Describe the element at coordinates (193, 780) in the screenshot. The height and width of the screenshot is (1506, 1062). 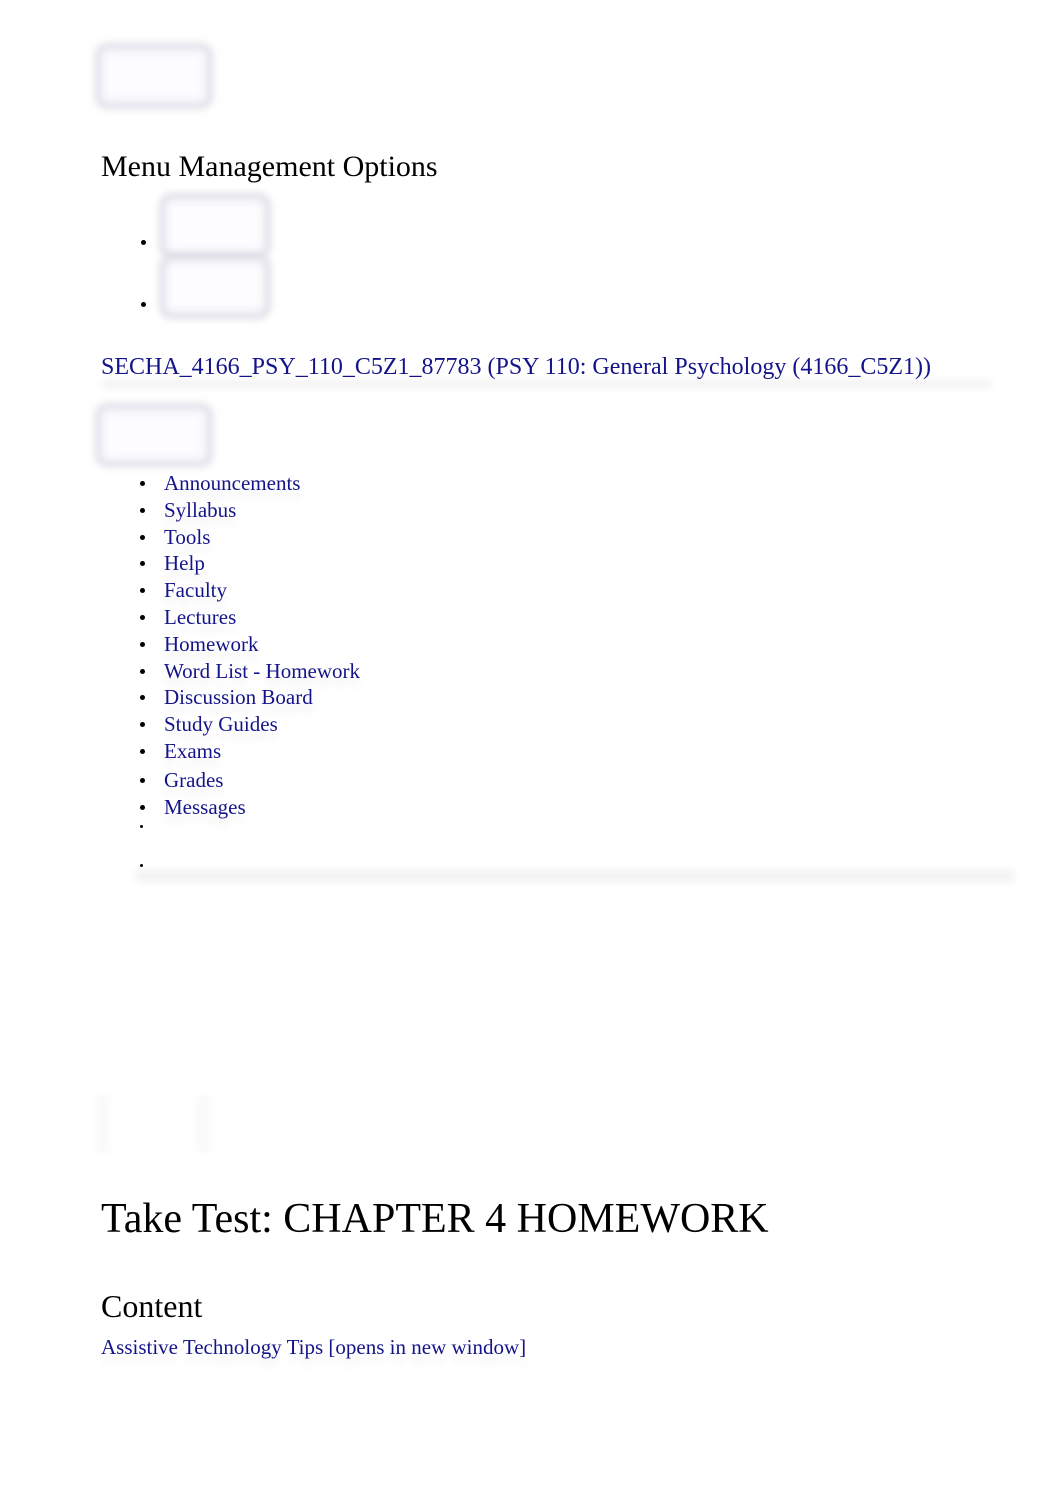
I see `nav-link-grades: Grades` at that location.